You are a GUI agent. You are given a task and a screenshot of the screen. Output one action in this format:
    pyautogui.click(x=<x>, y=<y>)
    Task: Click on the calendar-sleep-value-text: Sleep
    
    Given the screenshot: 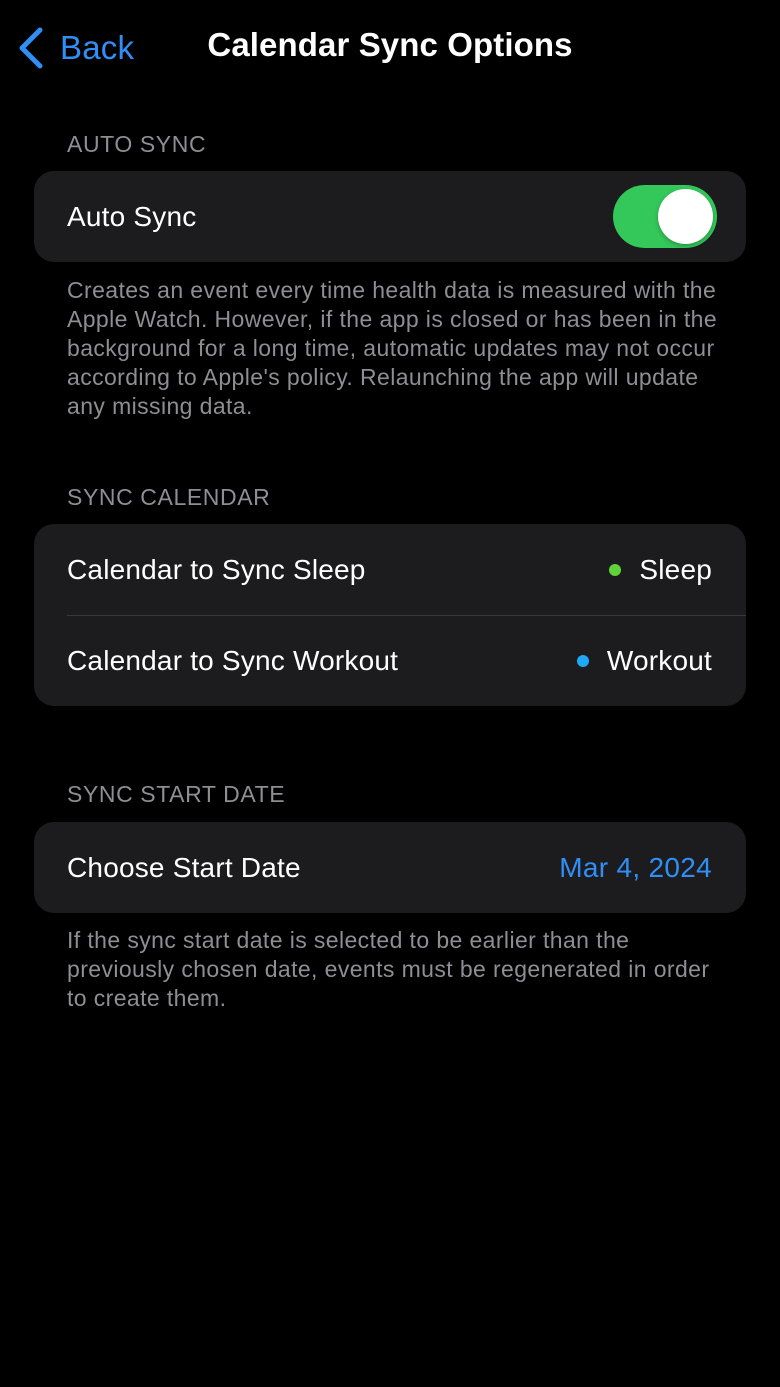 What is the action you would take?
    pyautogui.click(x=675, y=569)
    